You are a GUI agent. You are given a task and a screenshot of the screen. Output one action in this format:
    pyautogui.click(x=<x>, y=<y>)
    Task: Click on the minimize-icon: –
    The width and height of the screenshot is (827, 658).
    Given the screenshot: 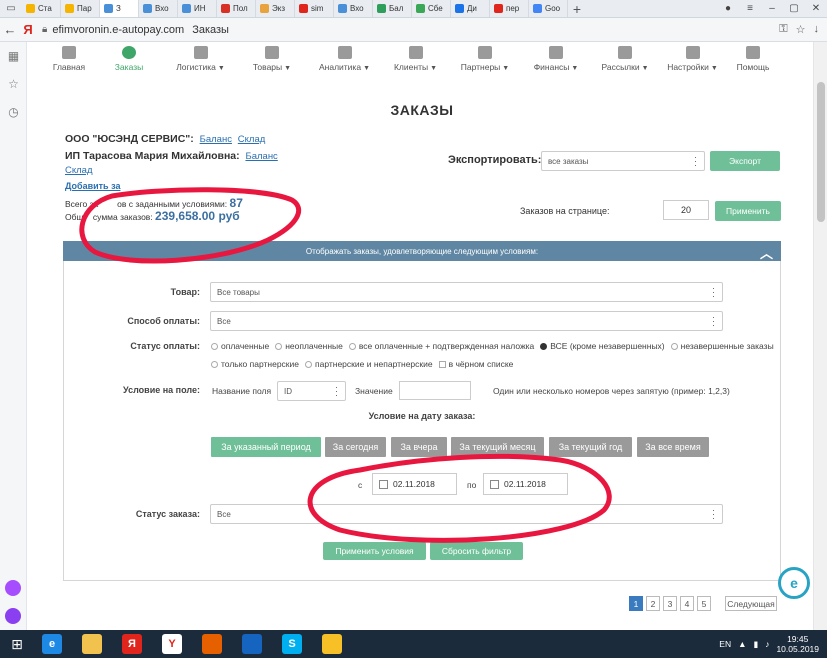 What is the action you would take?
    pyautogui.click(x=772, y=8)
    